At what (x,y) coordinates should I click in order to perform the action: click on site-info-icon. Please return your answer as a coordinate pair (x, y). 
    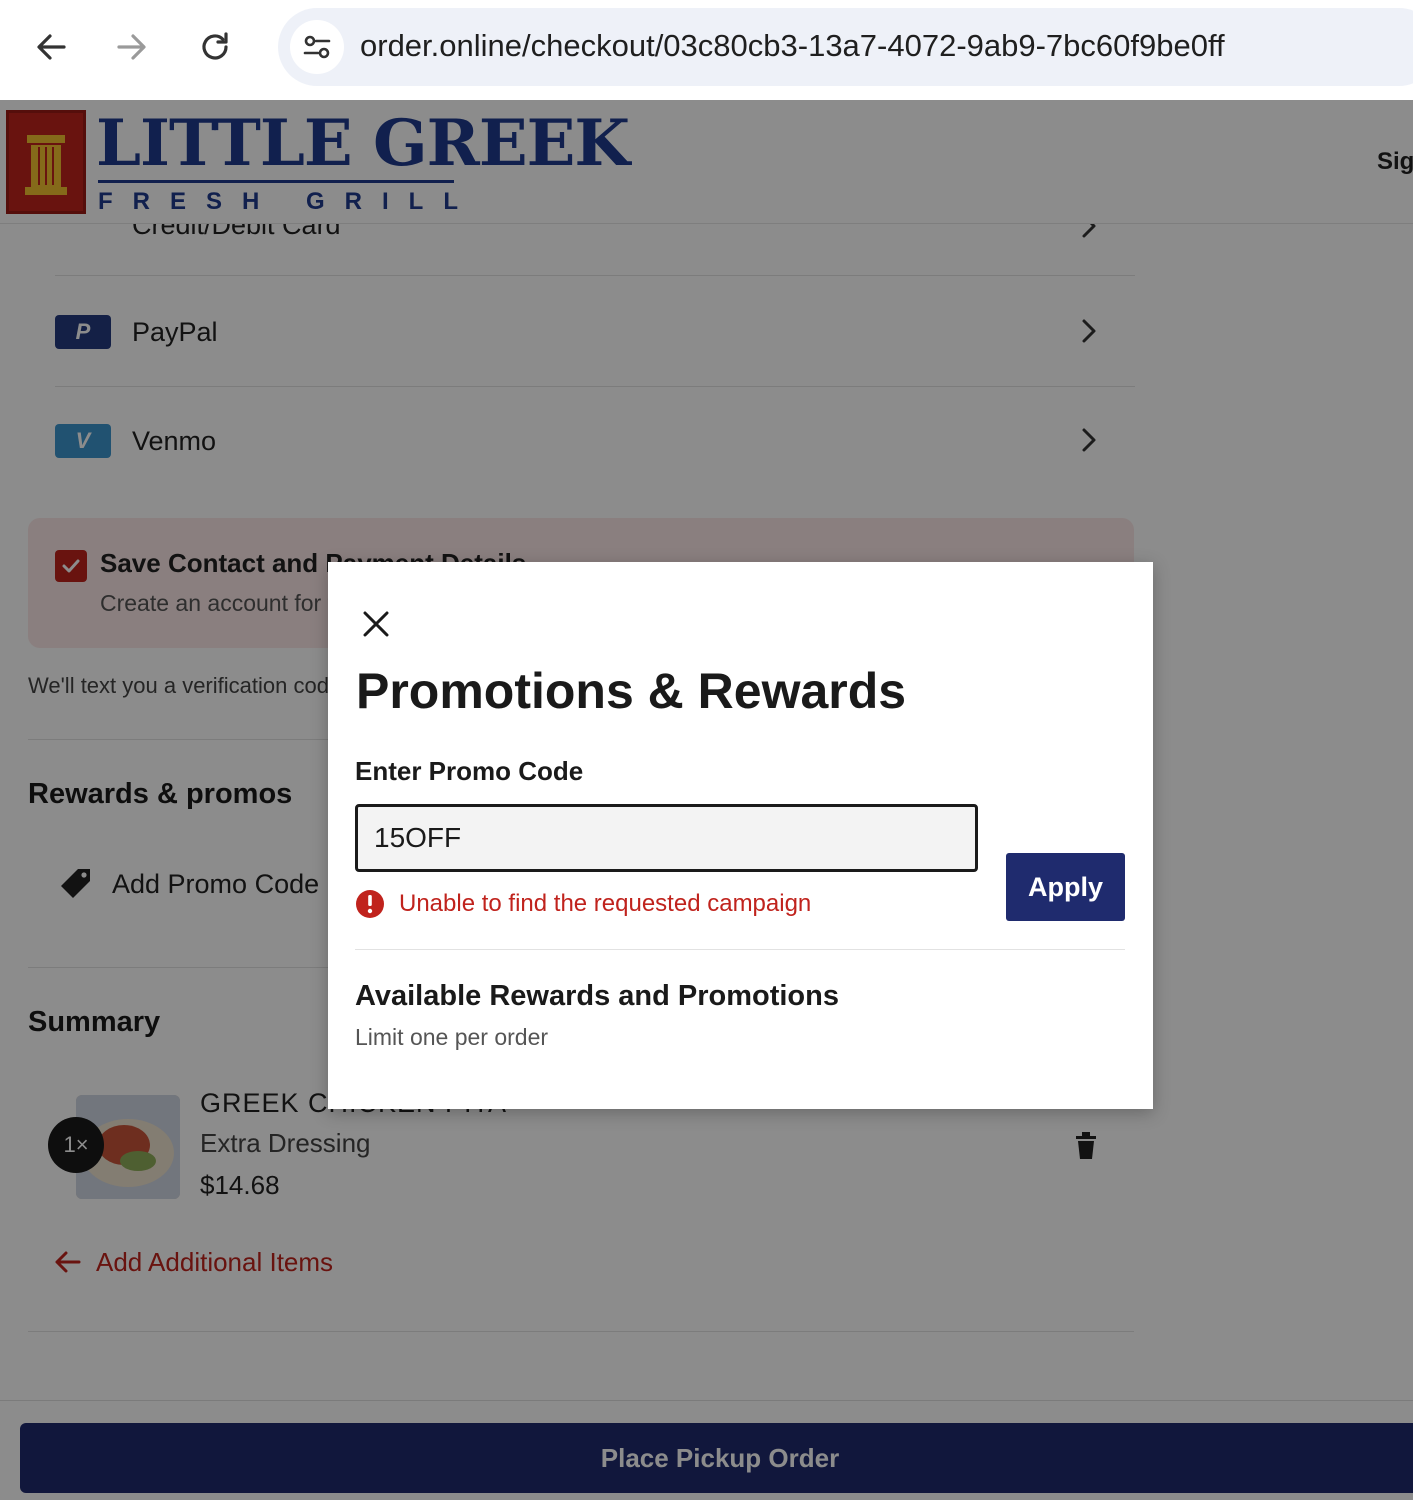
    Looking at the image, I should click on (317, 47).